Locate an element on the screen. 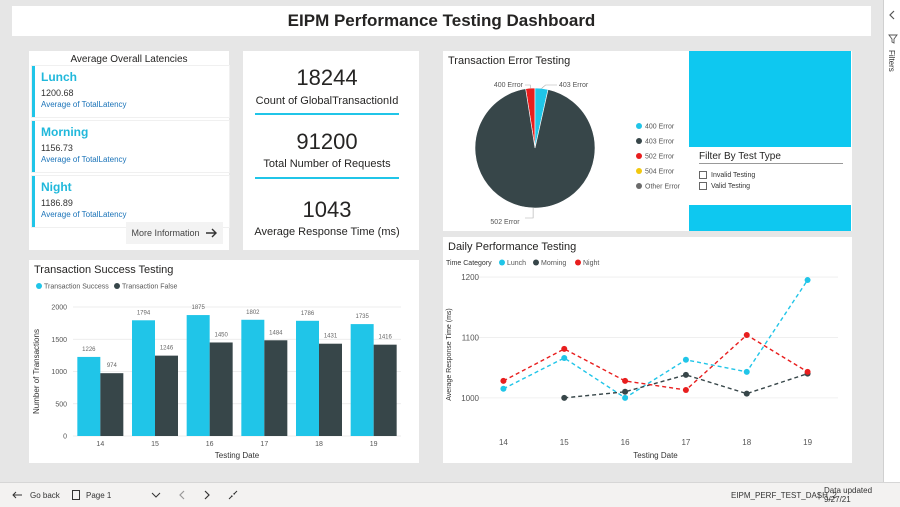 The image size is (900, 507). series-line is located at coordinates (655, 362).